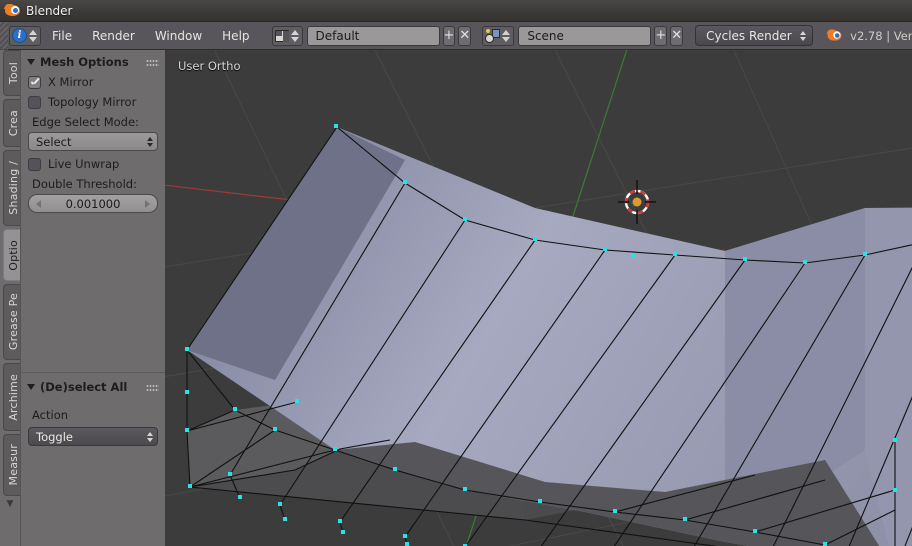 The image size is (912, 546). What do you see at coordinates (834, 36) in the screenshot?
I see `status-blender-logo-icon` at bounding box center [834, 36].